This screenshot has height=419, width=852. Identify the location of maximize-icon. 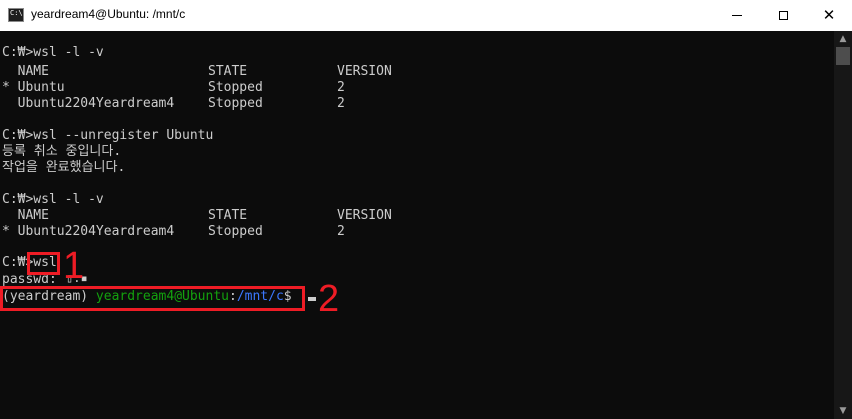
(783, 15).